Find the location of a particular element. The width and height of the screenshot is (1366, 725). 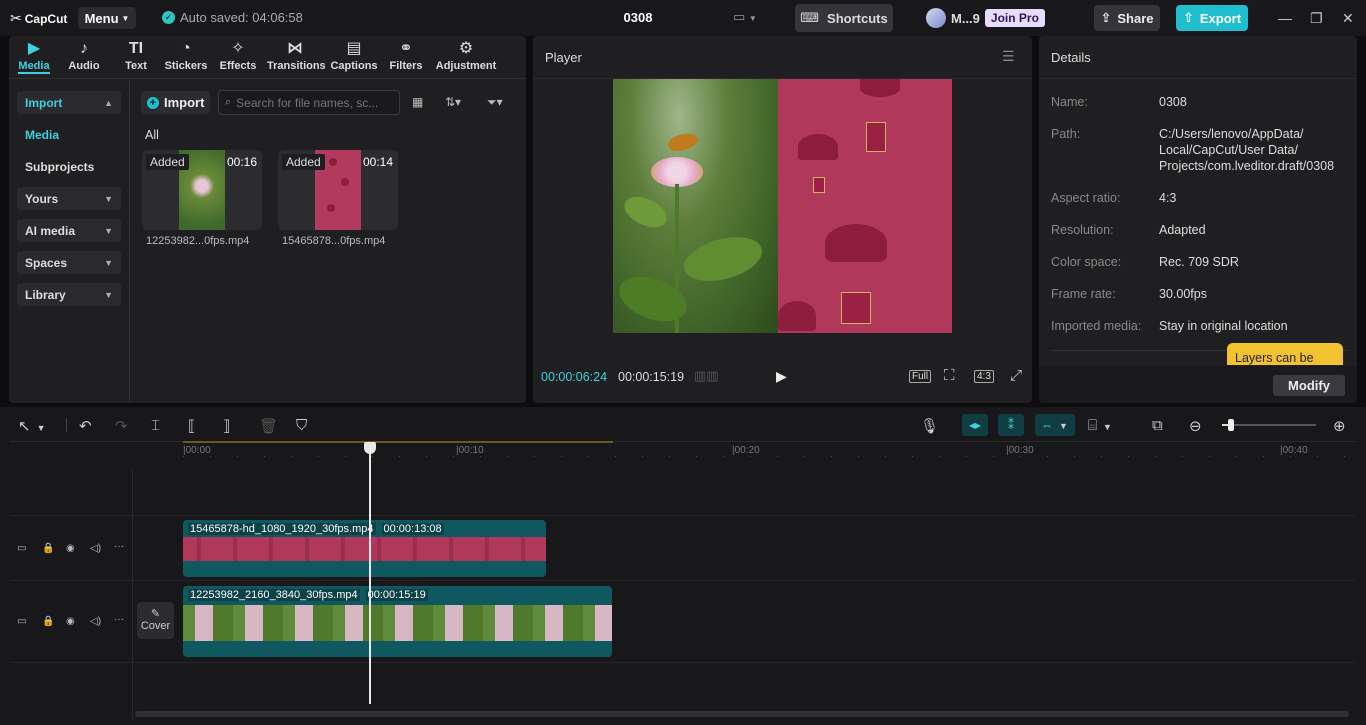

playhead-handle is located at coordinates (370, 448).